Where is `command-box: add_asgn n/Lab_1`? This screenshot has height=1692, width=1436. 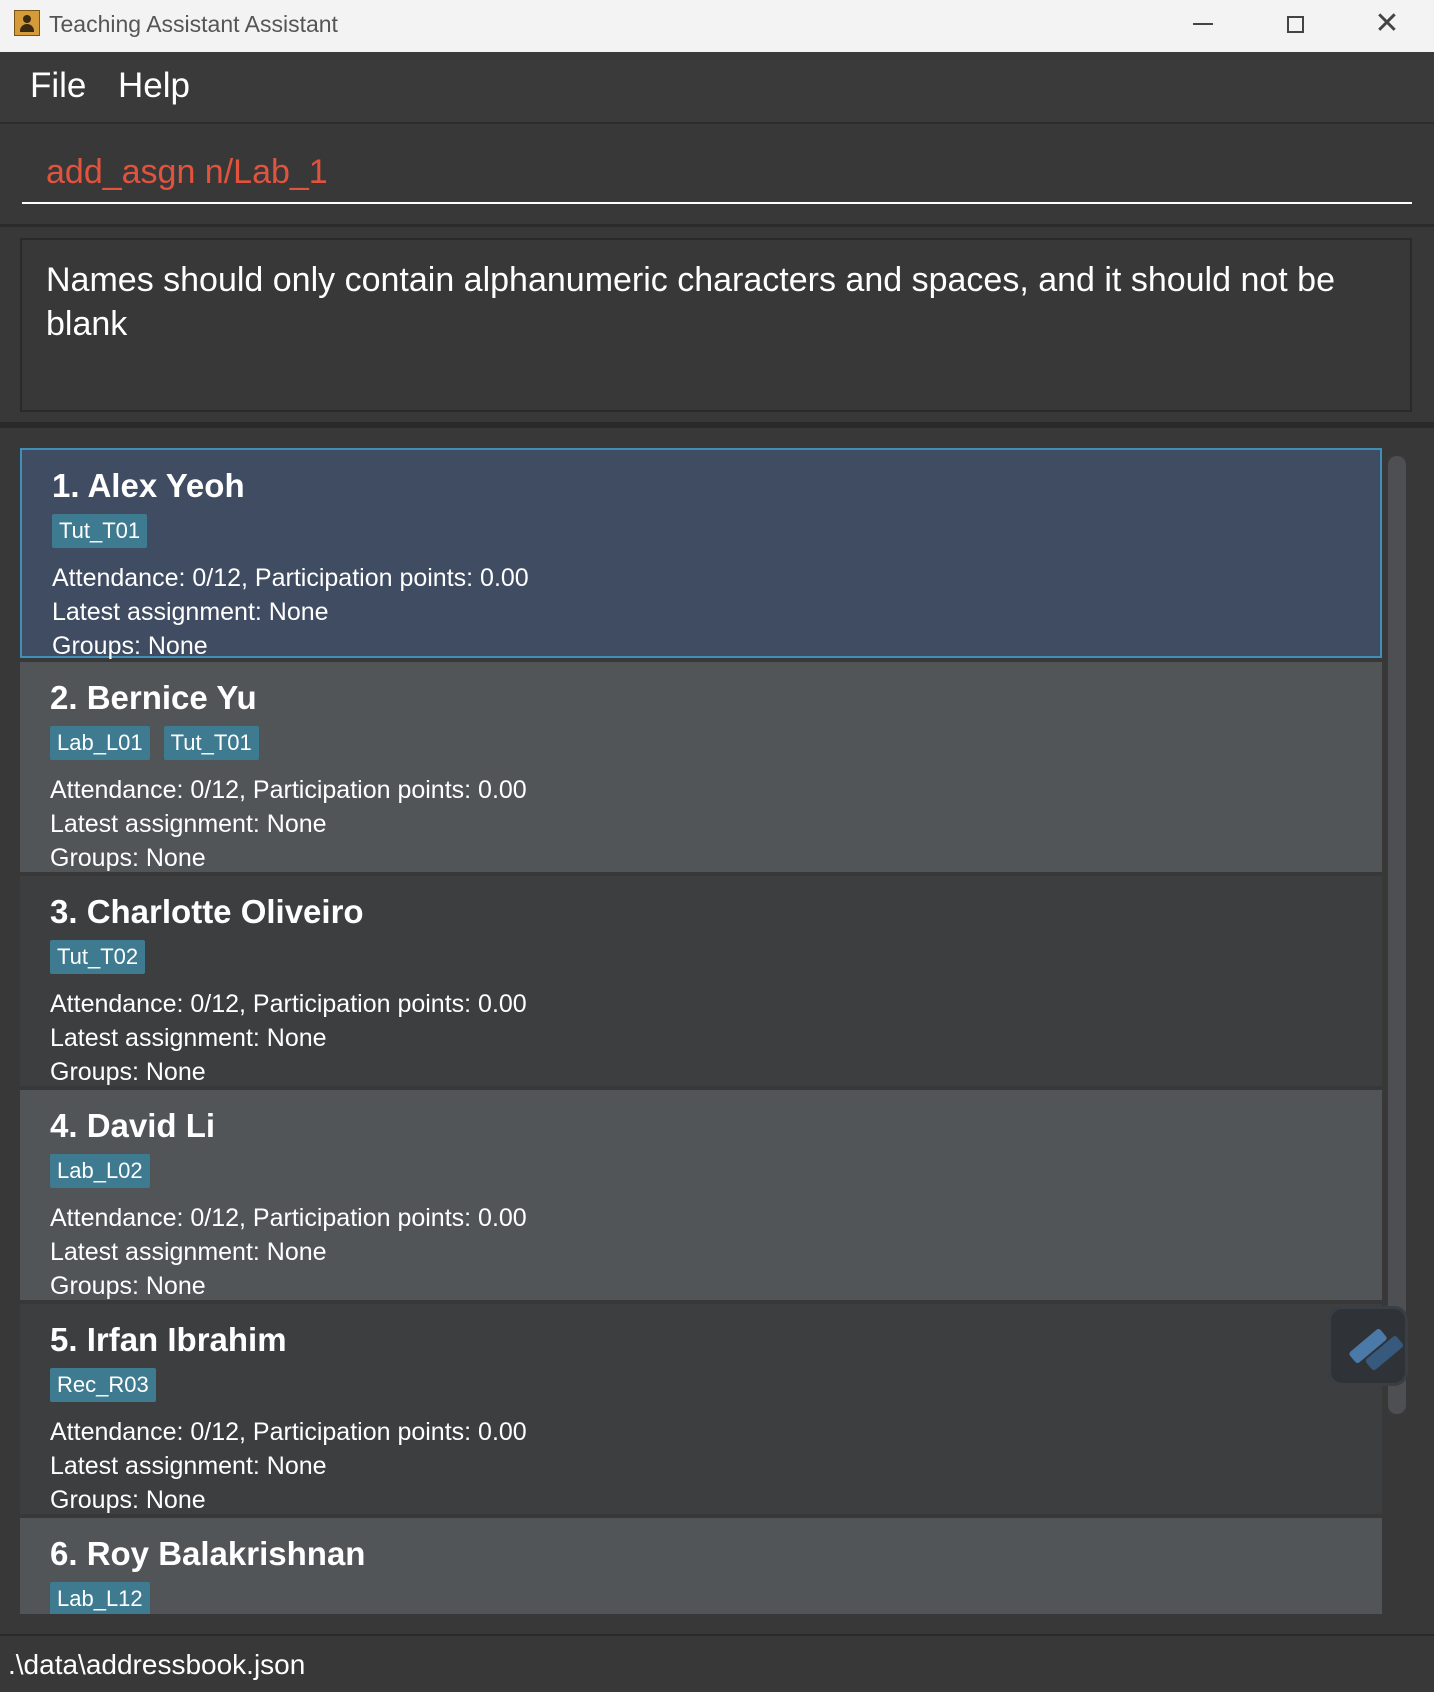 command-box: add_asgn n/Lab_1 is located at coordinates (718, 175).